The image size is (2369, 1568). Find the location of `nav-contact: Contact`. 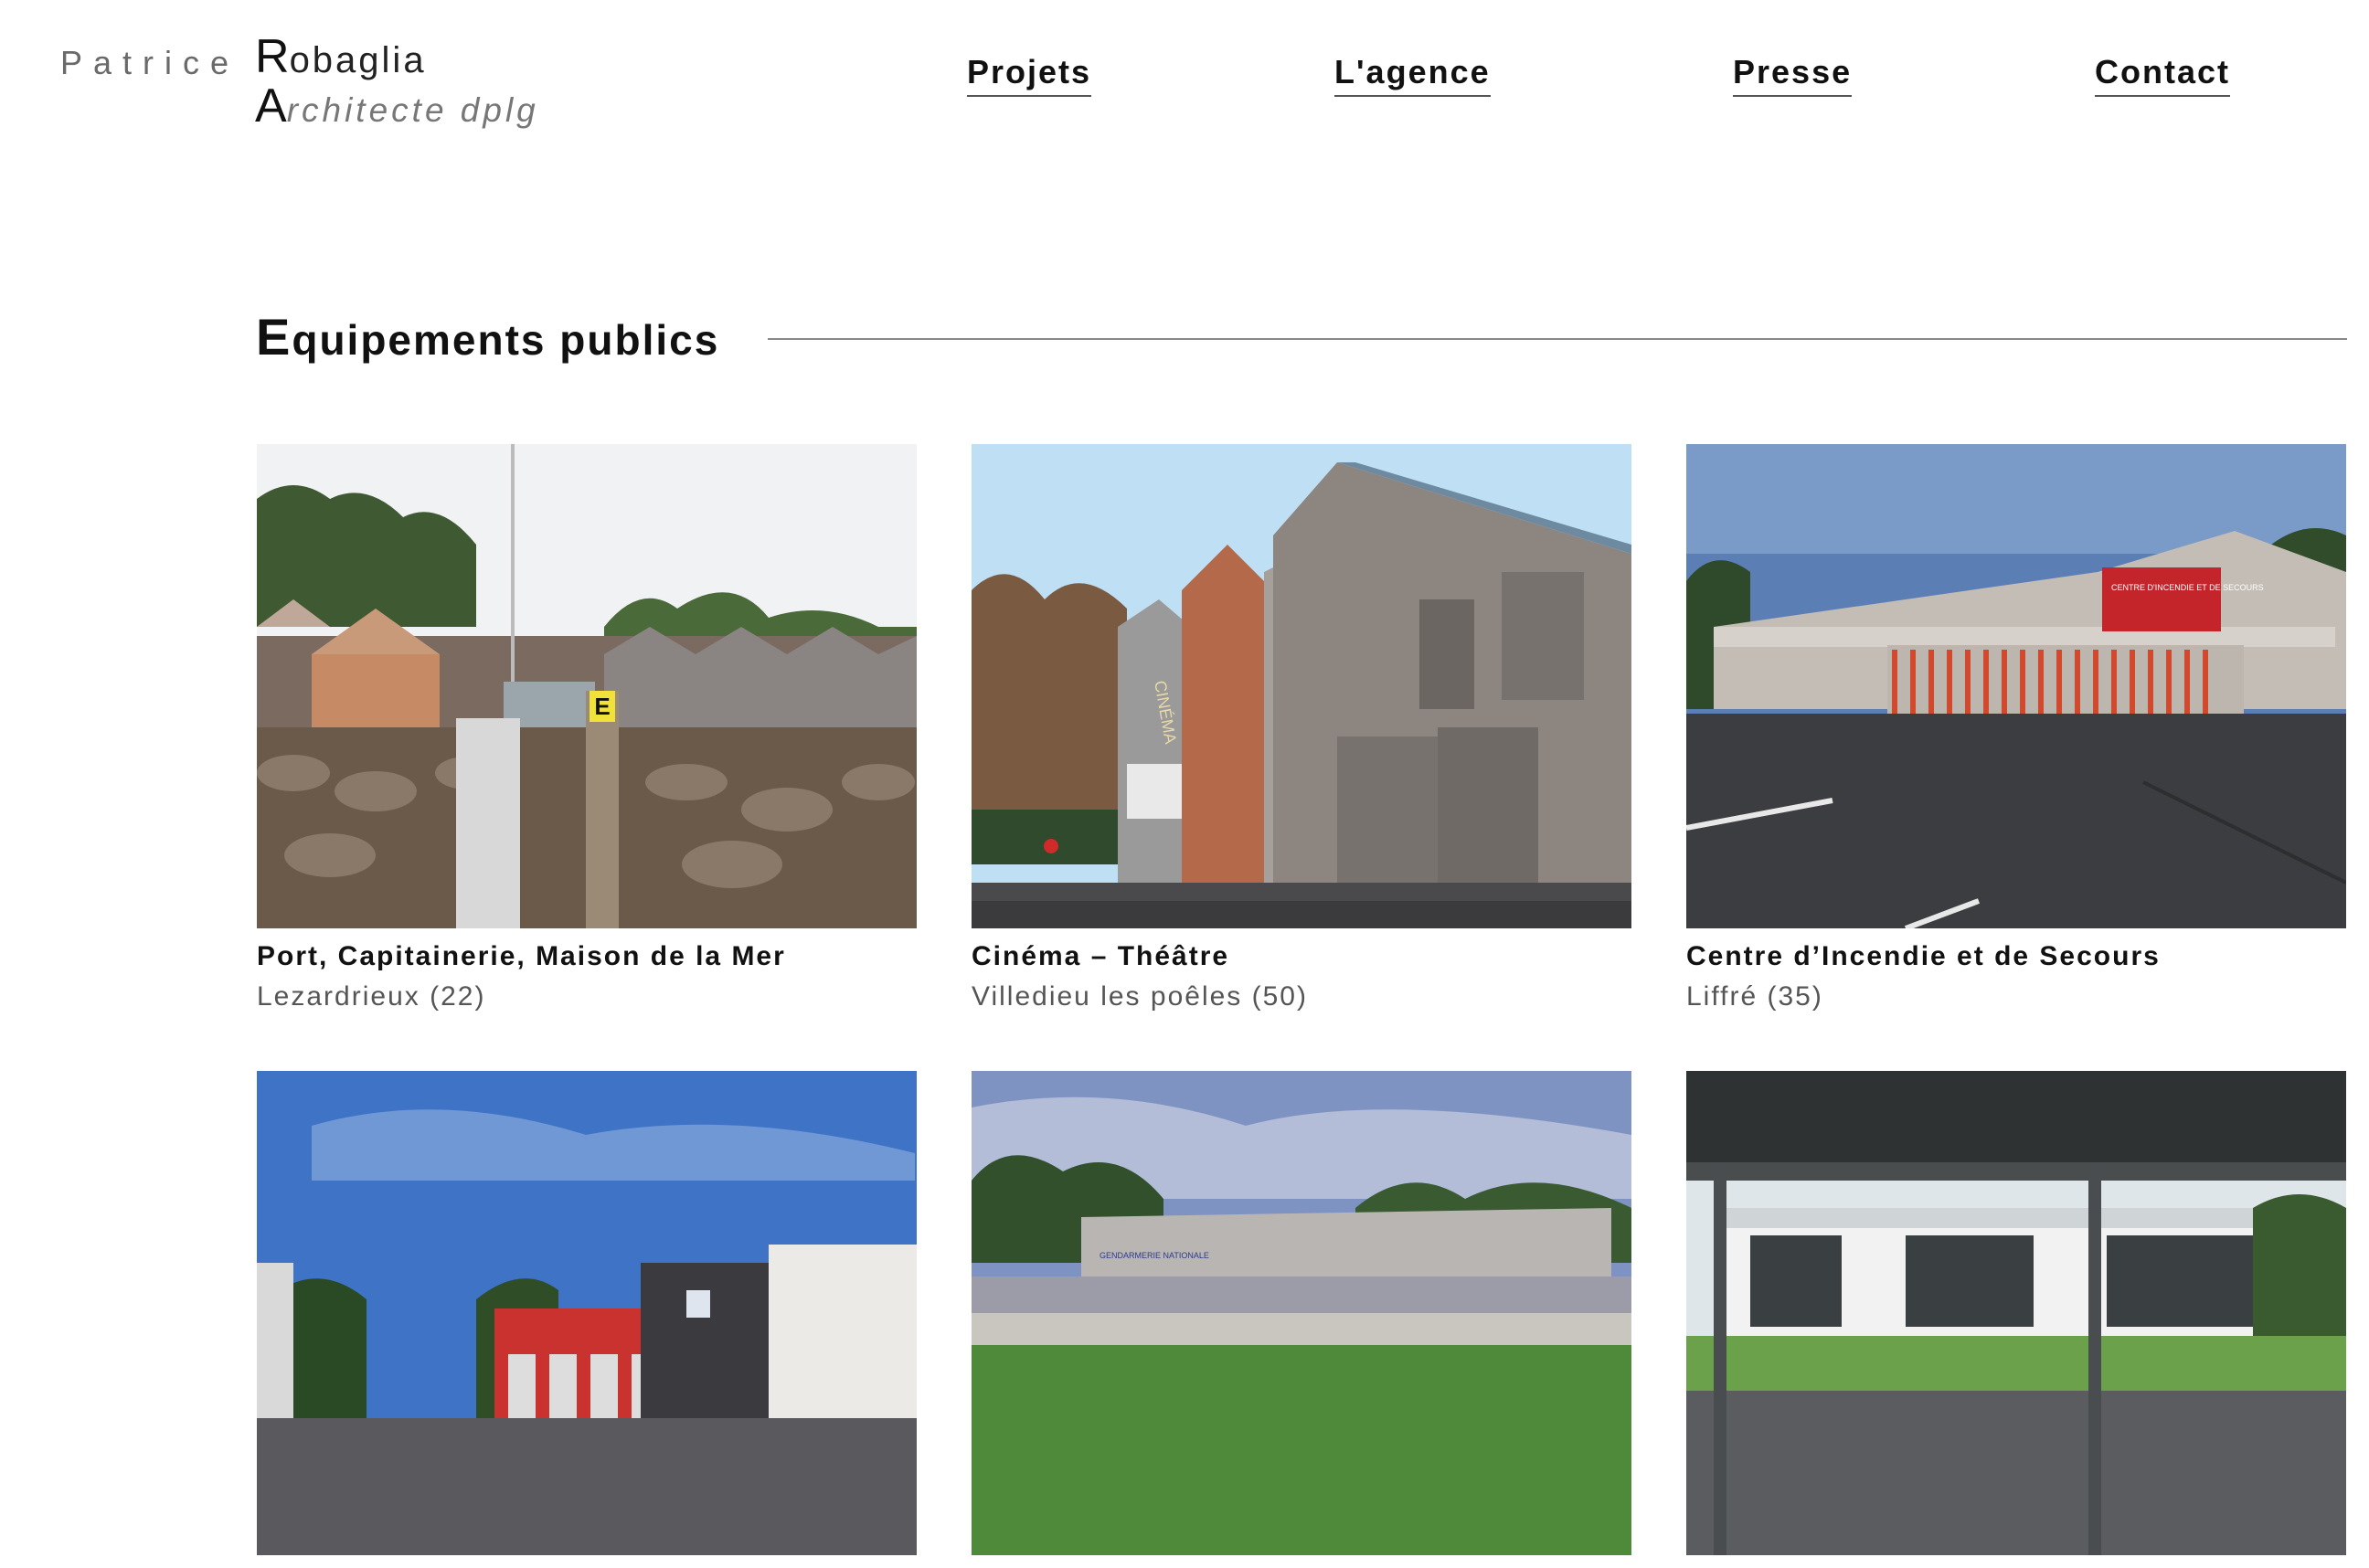

nav-contact: Contact is located at coordinates (2162, 75).